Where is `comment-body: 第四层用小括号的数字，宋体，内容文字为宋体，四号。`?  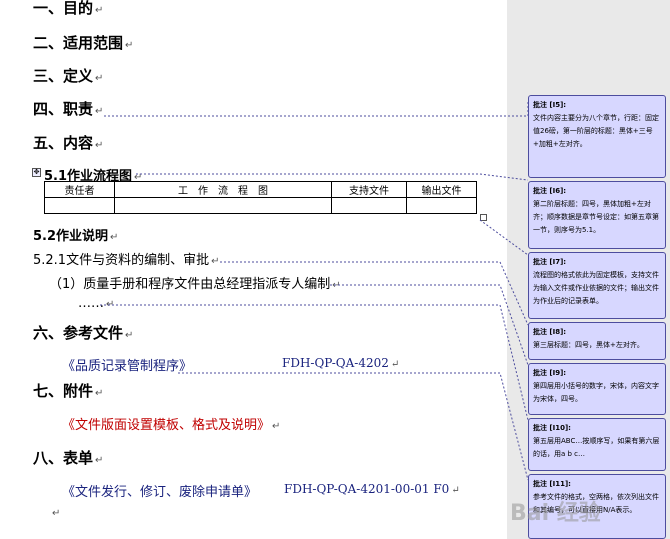
comment-body: 第四层用小括号的数字，宋体，内容文字为宋体，四号。 is located at coordinates (596, 392).